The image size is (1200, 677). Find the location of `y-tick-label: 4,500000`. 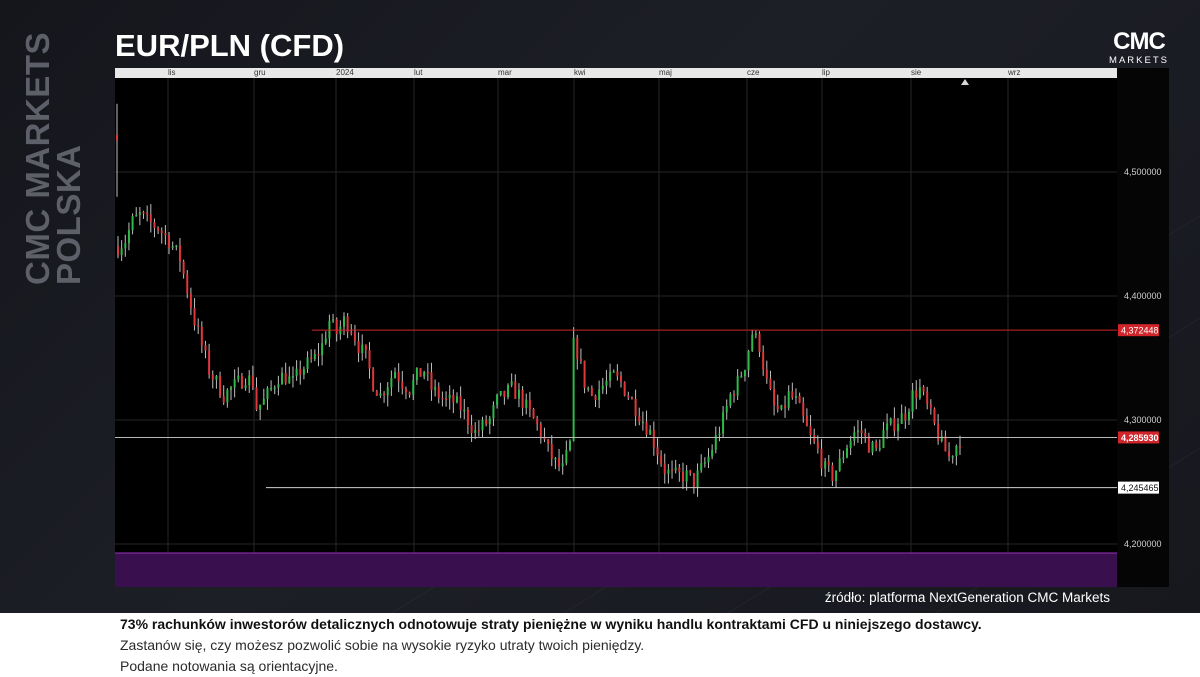

y-tick-label: 4,500000 is located at coordinates (1143, 172).